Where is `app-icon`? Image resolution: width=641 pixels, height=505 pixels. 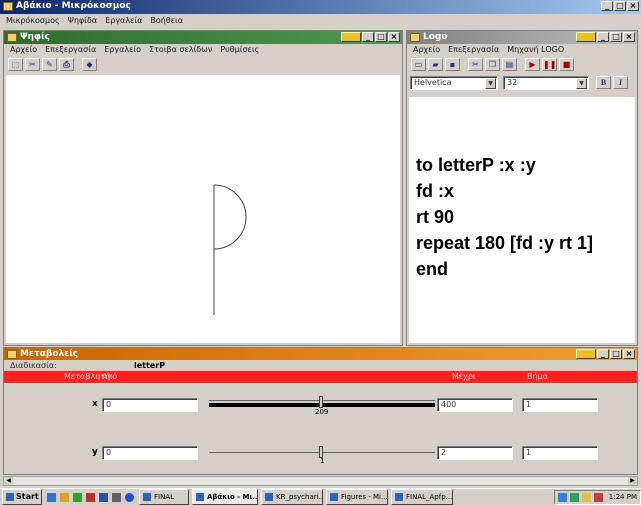
app-icon is located at coordinates (90, 497).